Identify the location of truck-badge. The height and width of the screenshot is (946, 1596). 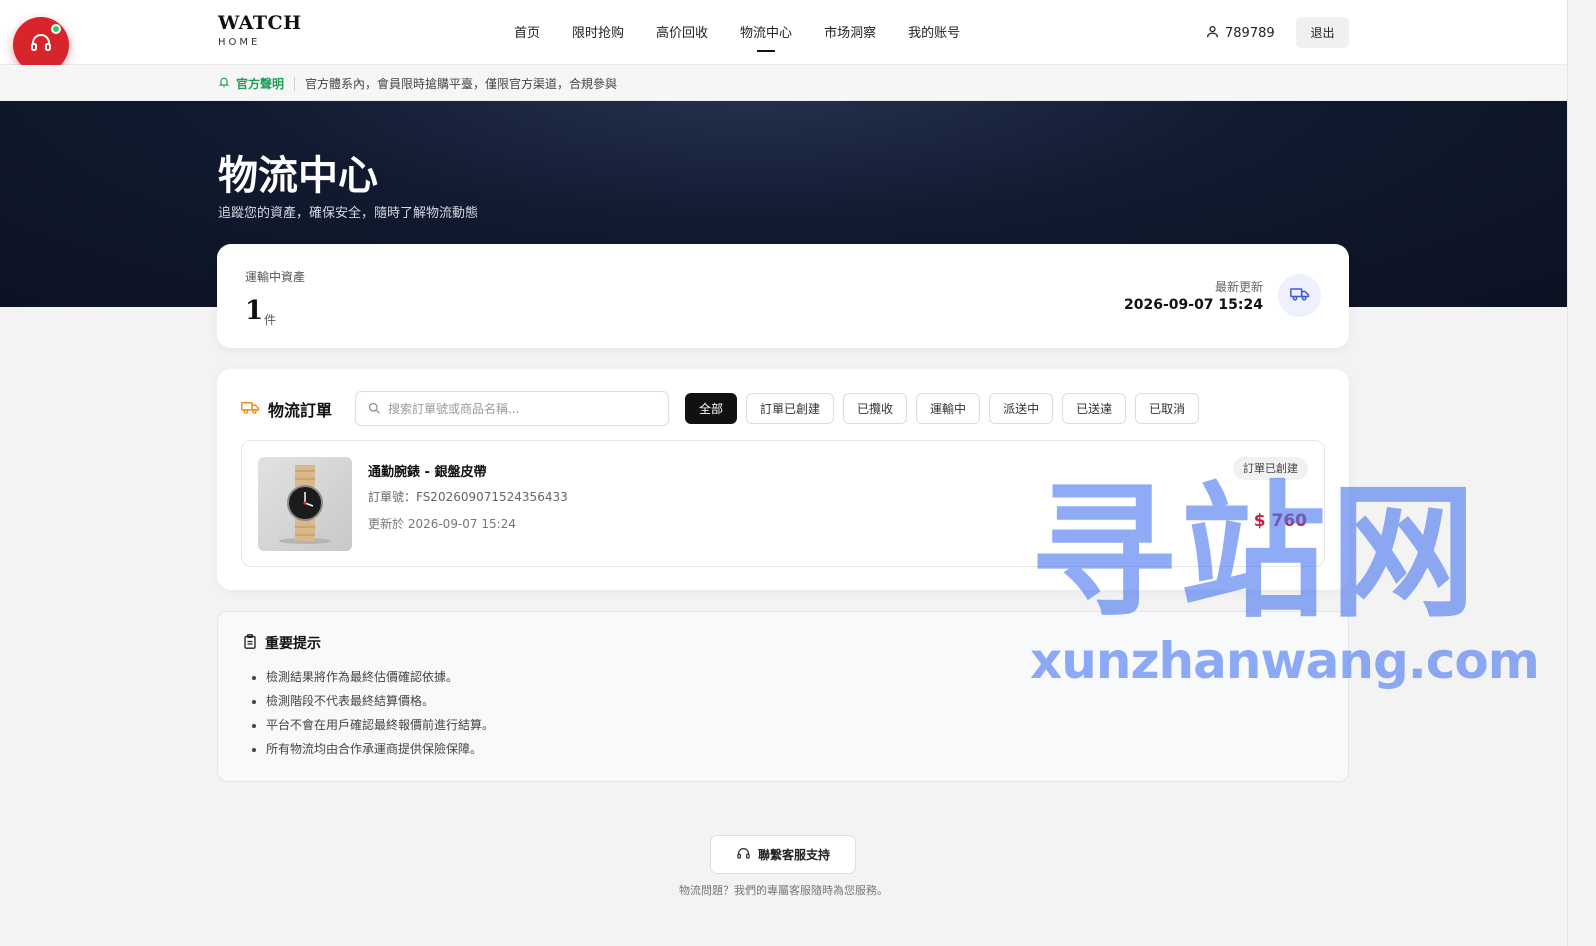
(1299, 295).